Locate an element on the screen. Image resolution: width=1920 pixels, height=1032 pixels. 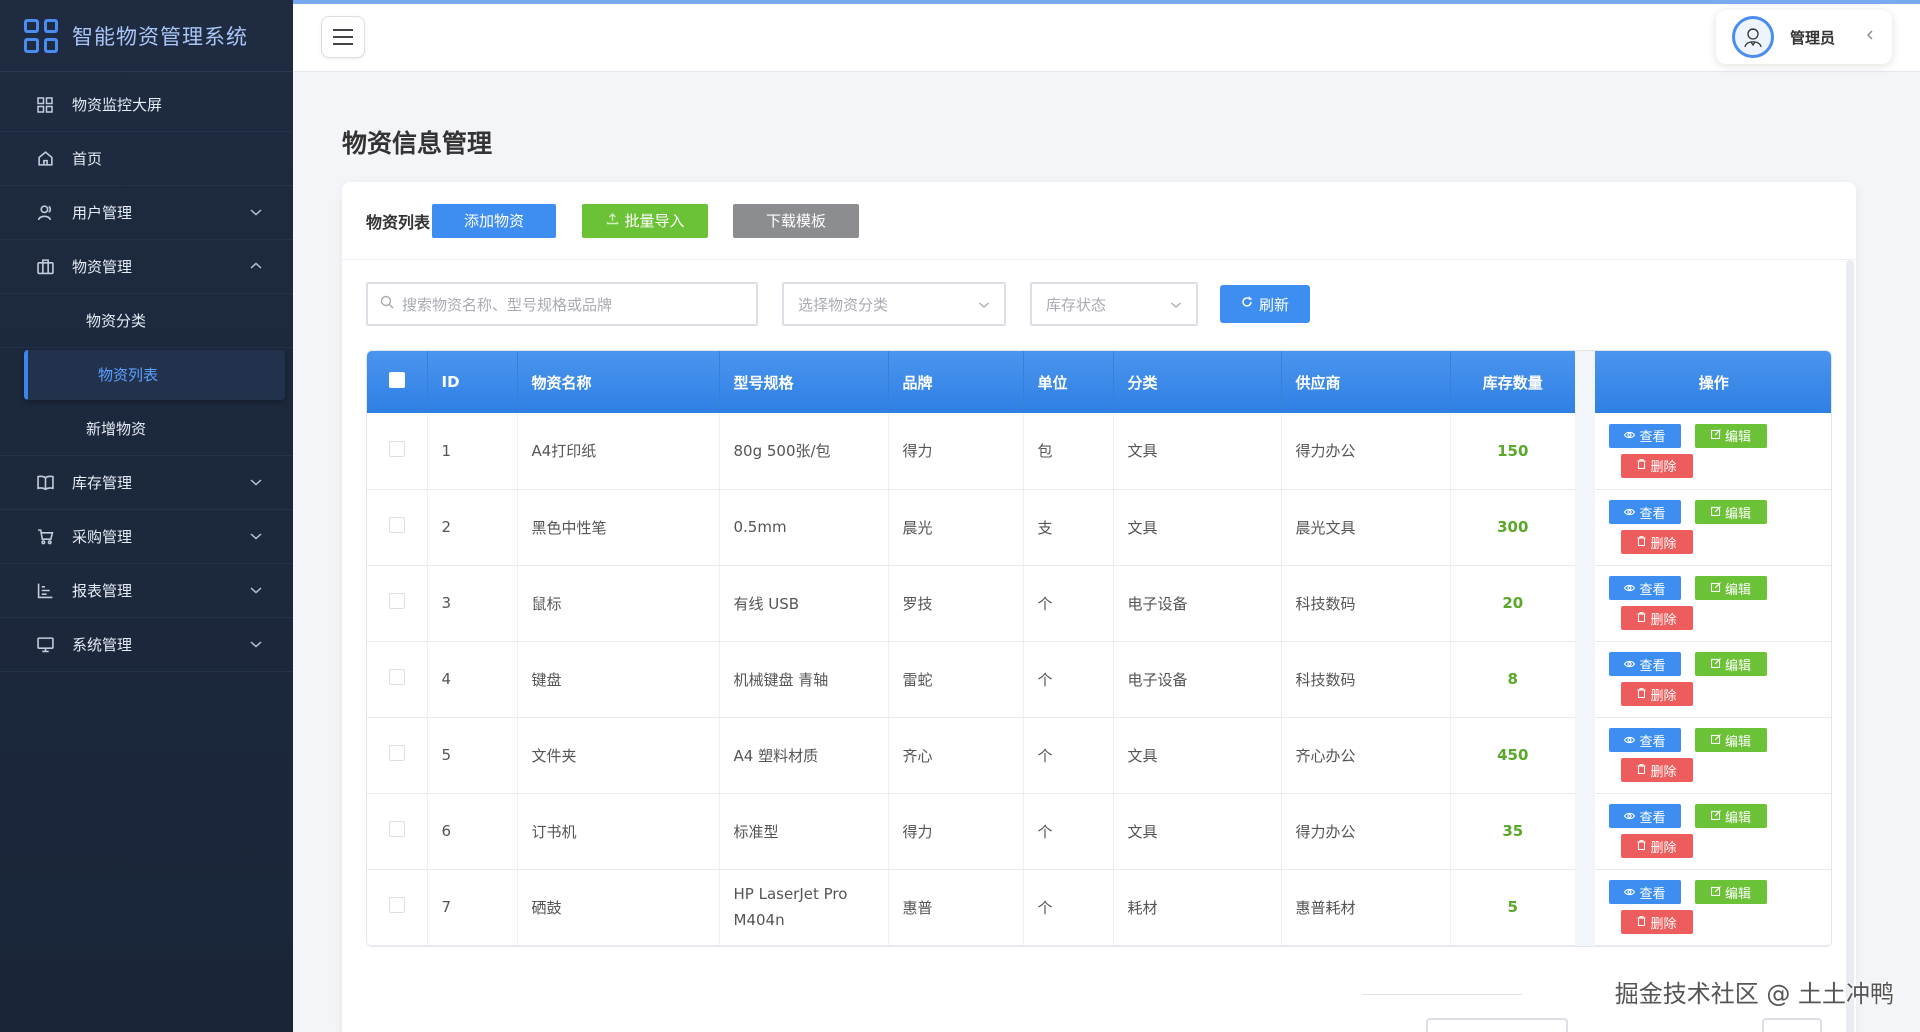
cell-unit: 个 is located at coordinates (1068, 907).